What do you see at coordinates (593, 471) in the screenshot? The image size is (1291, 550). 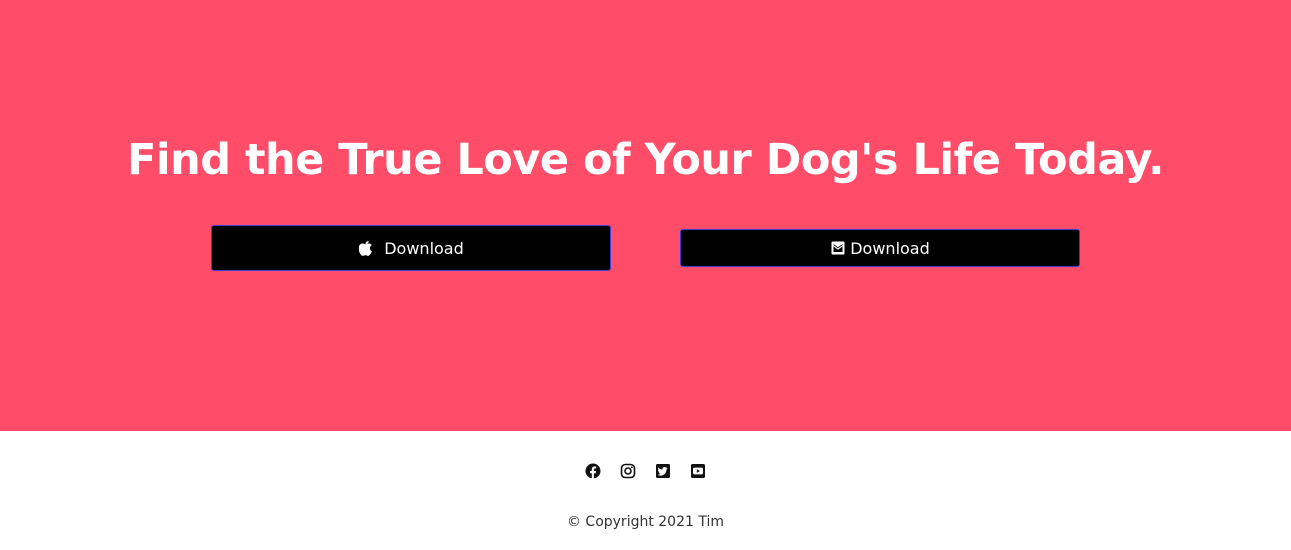 I see `facebook-icon` at bounding box center [593, 471].